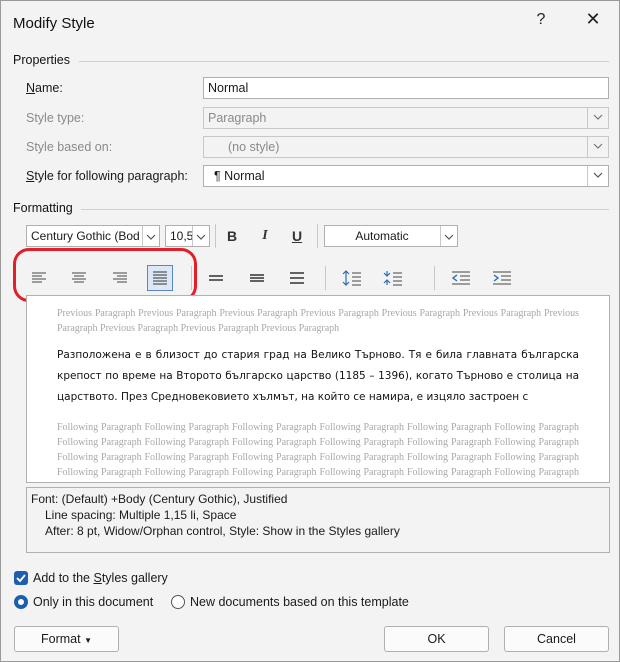 The width and height of the screenshot is (620, 662). I want to click on new-documents-label: New documents based on this template, so click(299, 602).